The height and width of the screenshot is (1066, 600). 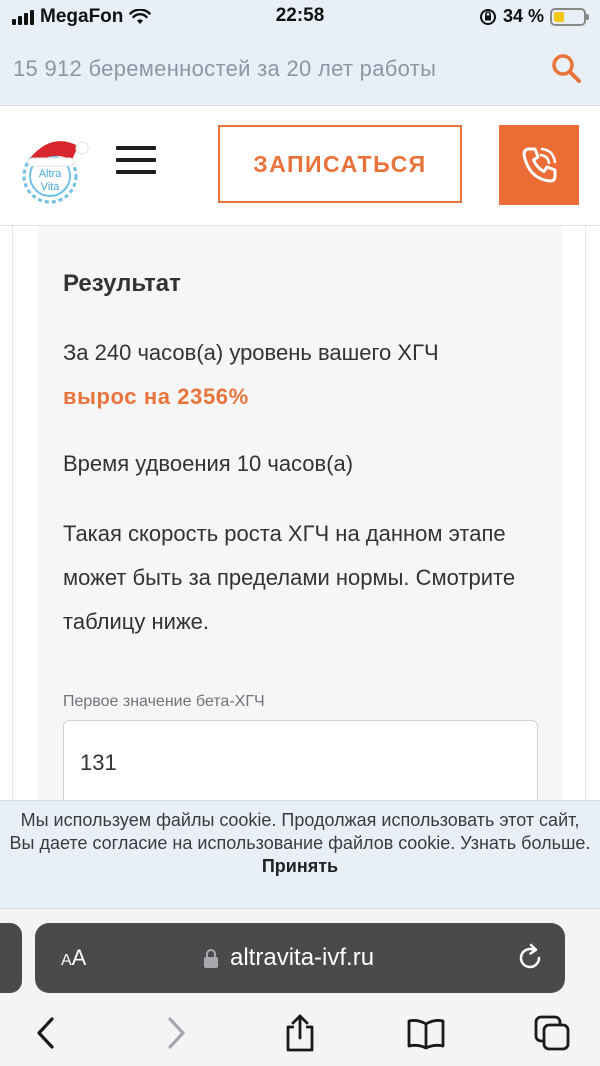 What do you see at coordinates (300, 866) in the screenshot?
I see `cookie-accept-button: Принять` at bounding box center [300, 866].